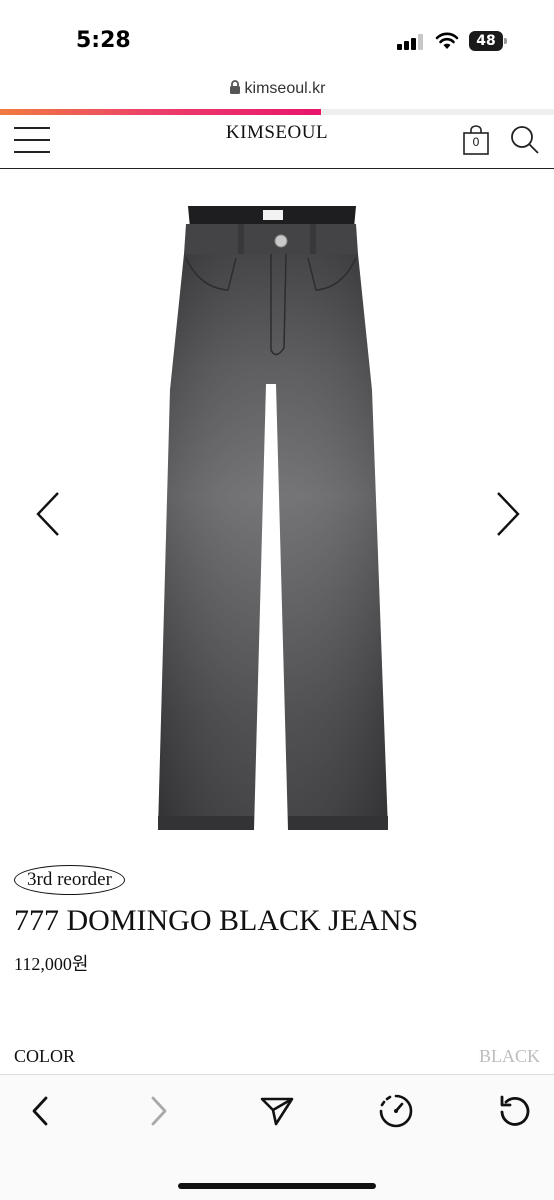  Describe the element at coordinates (277, 1137) in the screenshot. I see `browser-toolbar` at that location.